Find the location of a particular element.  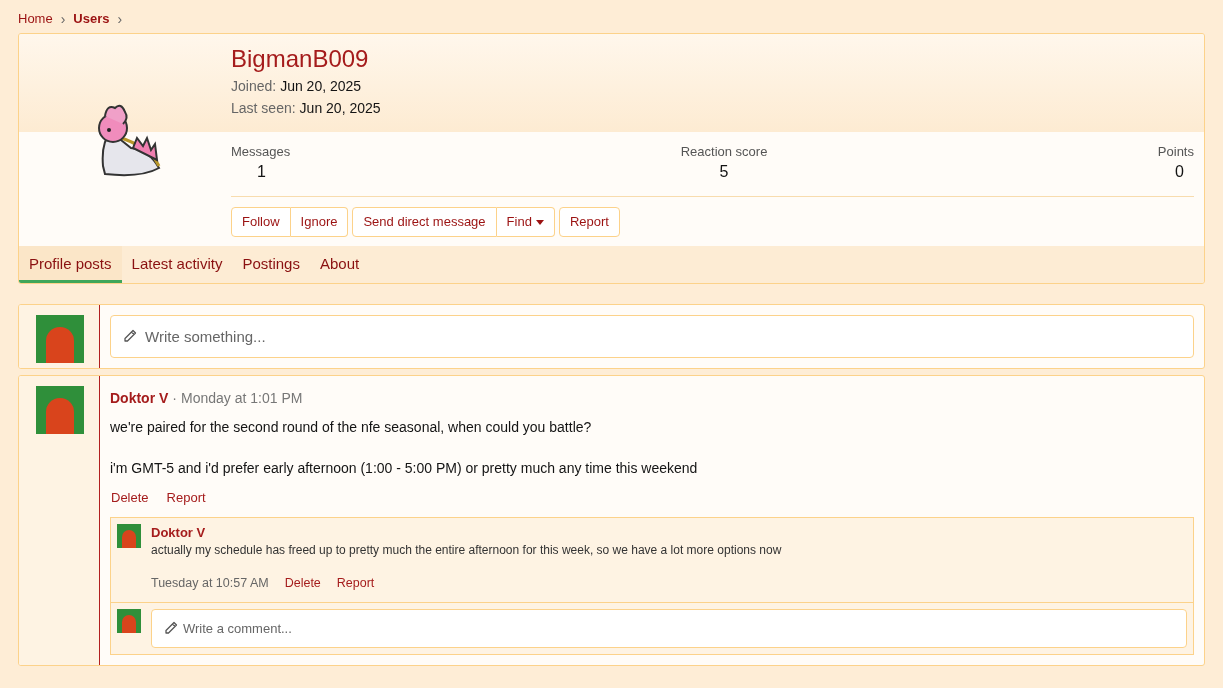

stat-value: 5 is located at coordinates (724, 172).